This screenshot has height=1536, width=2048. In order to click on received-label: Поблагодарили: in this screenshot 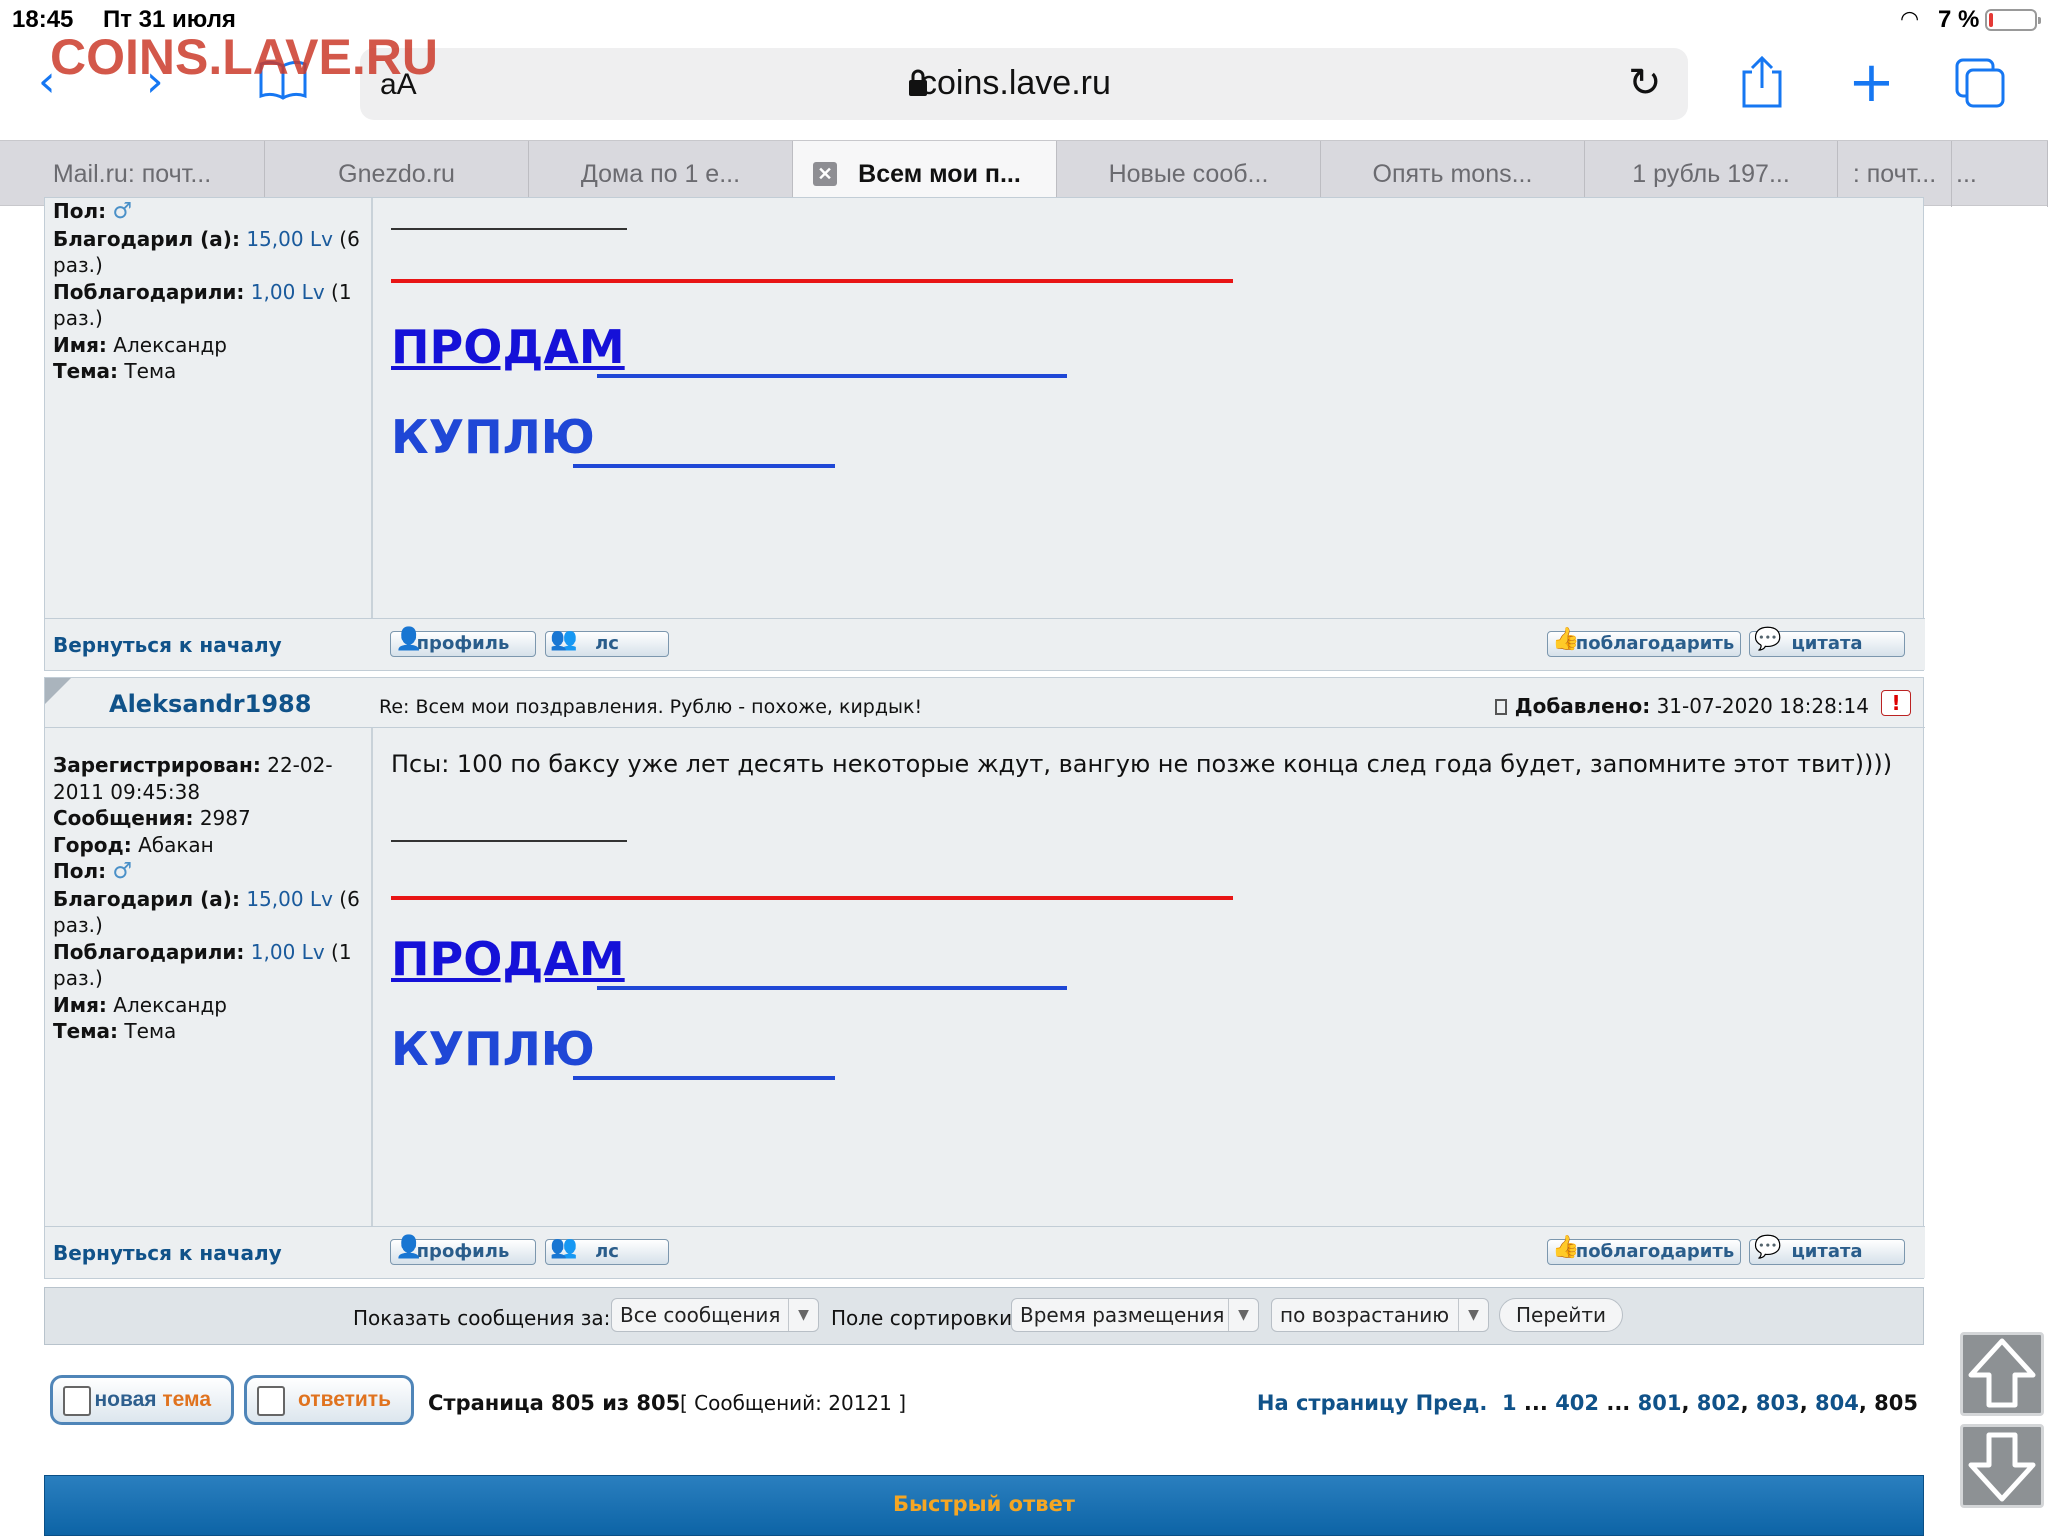, I will do `click(149, 951)`.